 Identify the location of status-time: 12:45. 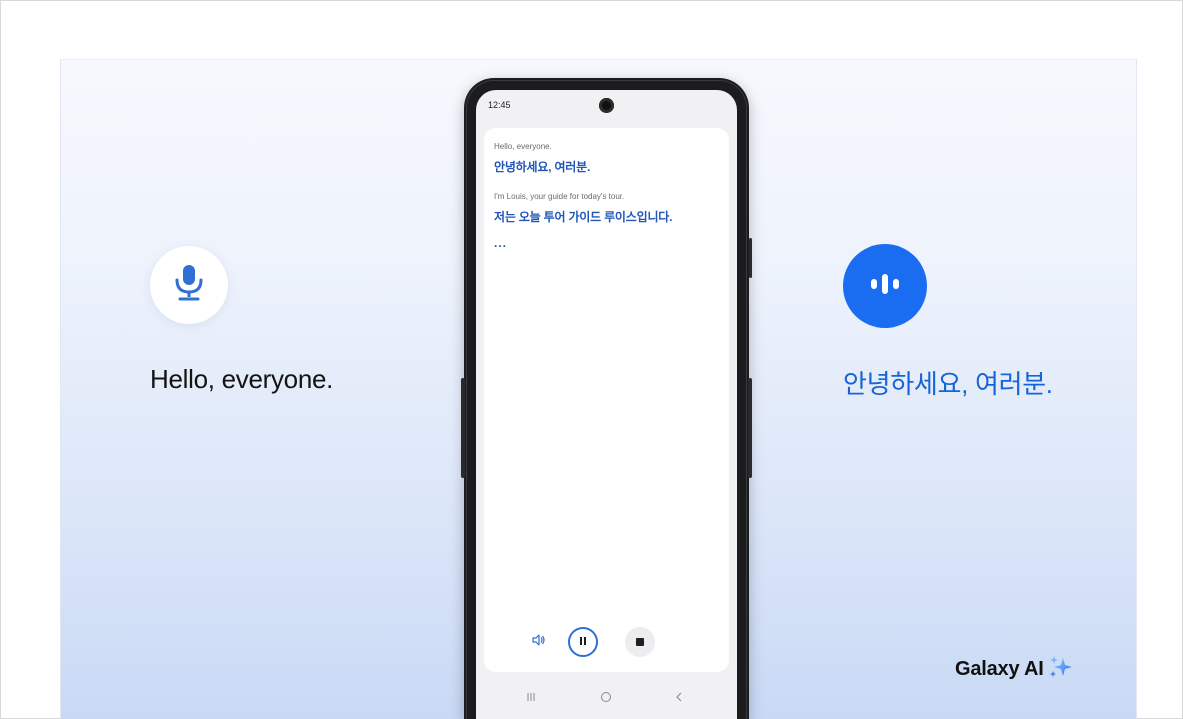
(499, 105).